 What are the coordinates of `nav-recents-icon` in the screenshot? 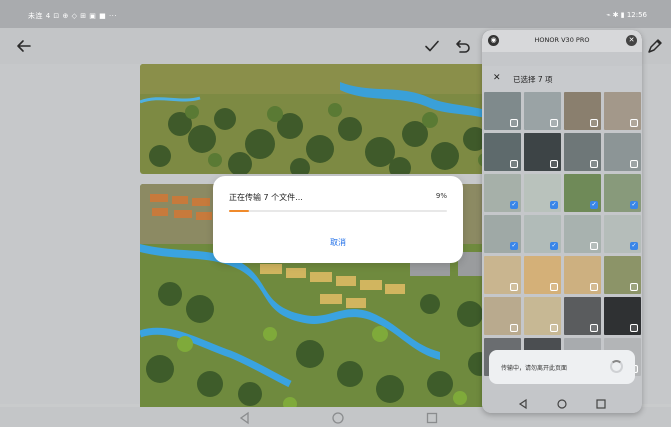 It's located at (432, 417).